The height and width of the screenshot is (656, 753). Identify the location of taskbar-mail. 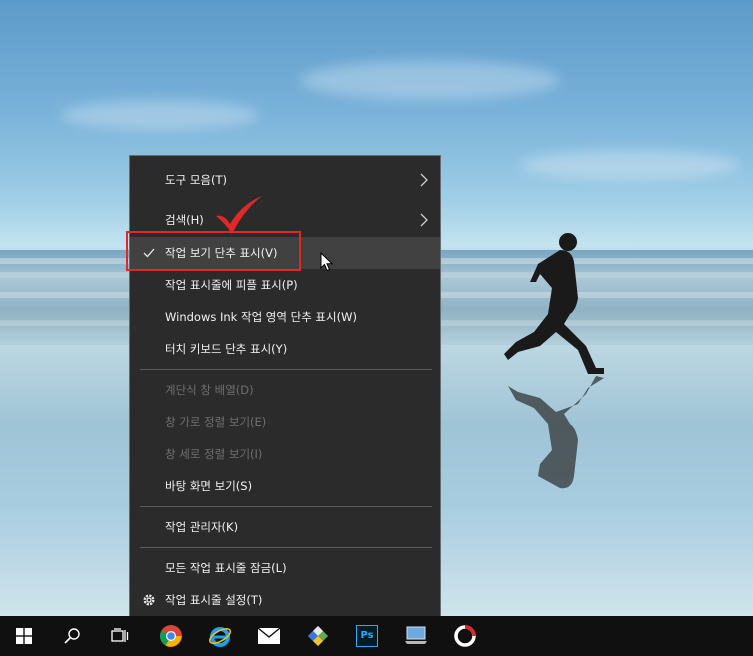
(269, 636).